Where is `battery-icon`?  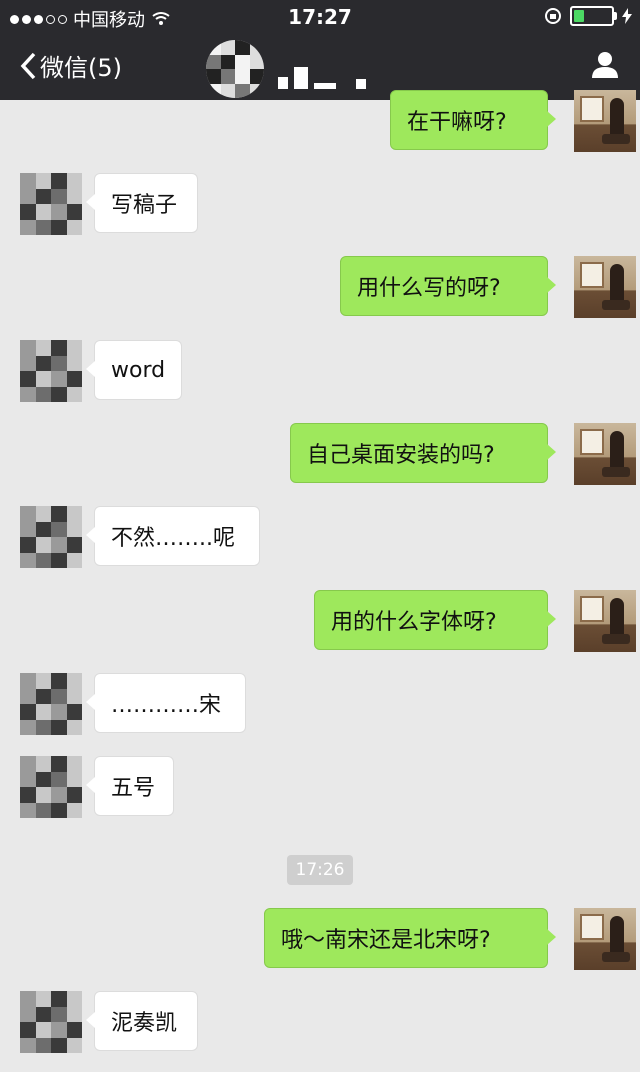
battery-icon is located at coordinates (593, 16).